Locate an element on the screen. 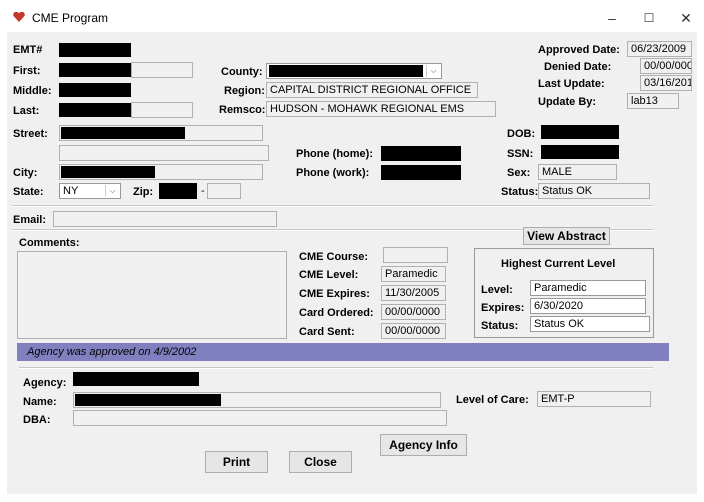 The width and height of the screenshot is (704, 502). card-ordered-label: Card Ordered: is located at coordinates (336, 313).